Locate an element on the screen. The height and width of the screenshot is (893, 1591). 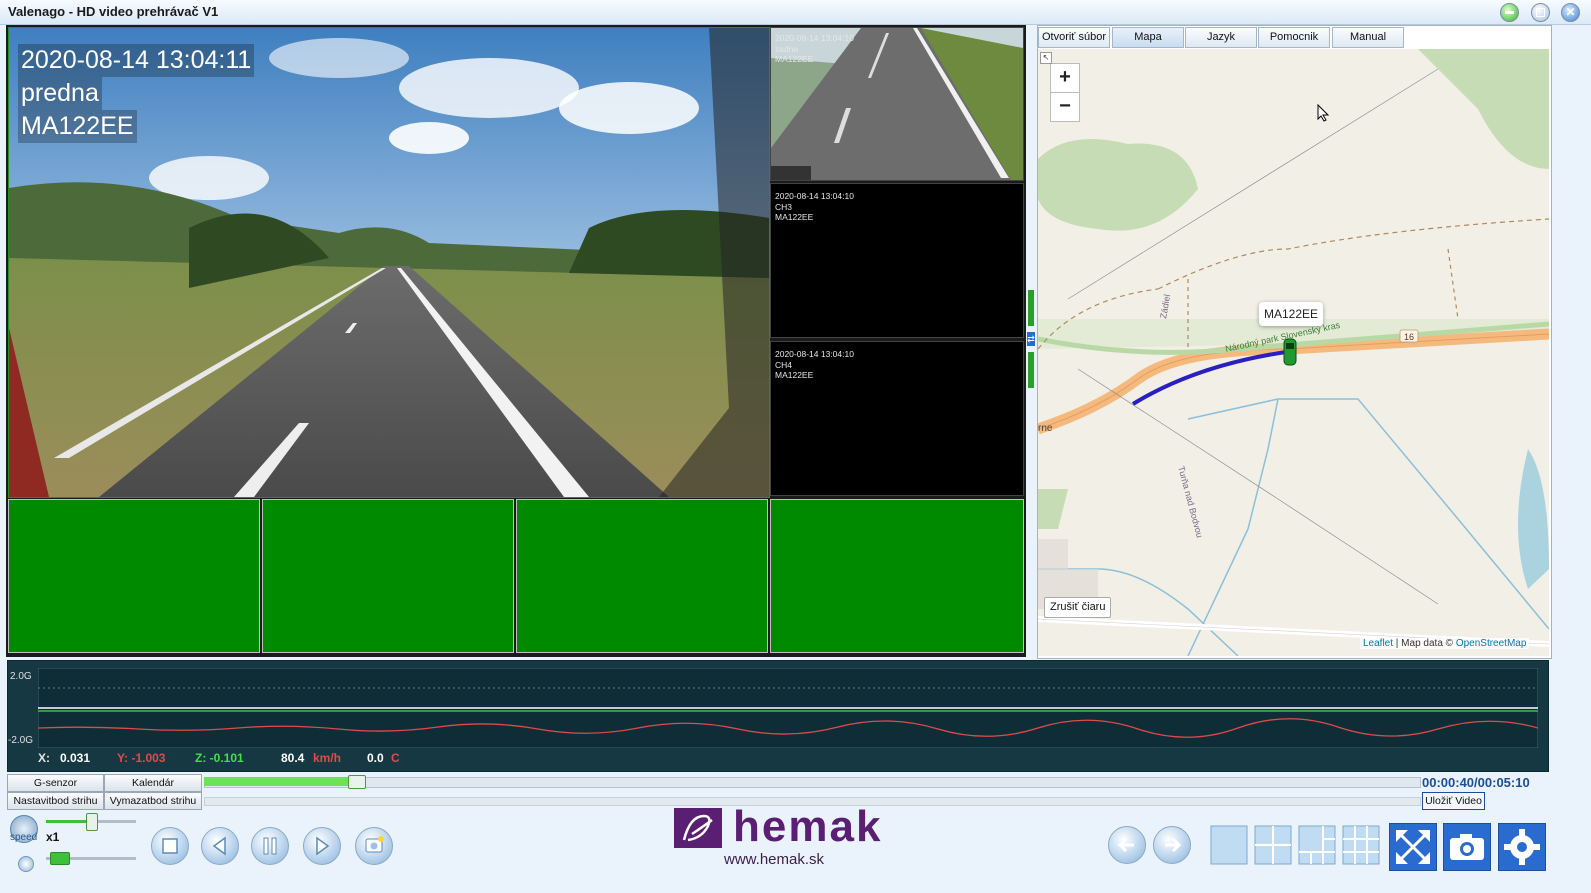
pause-icon is located at coordinates (270, 846).